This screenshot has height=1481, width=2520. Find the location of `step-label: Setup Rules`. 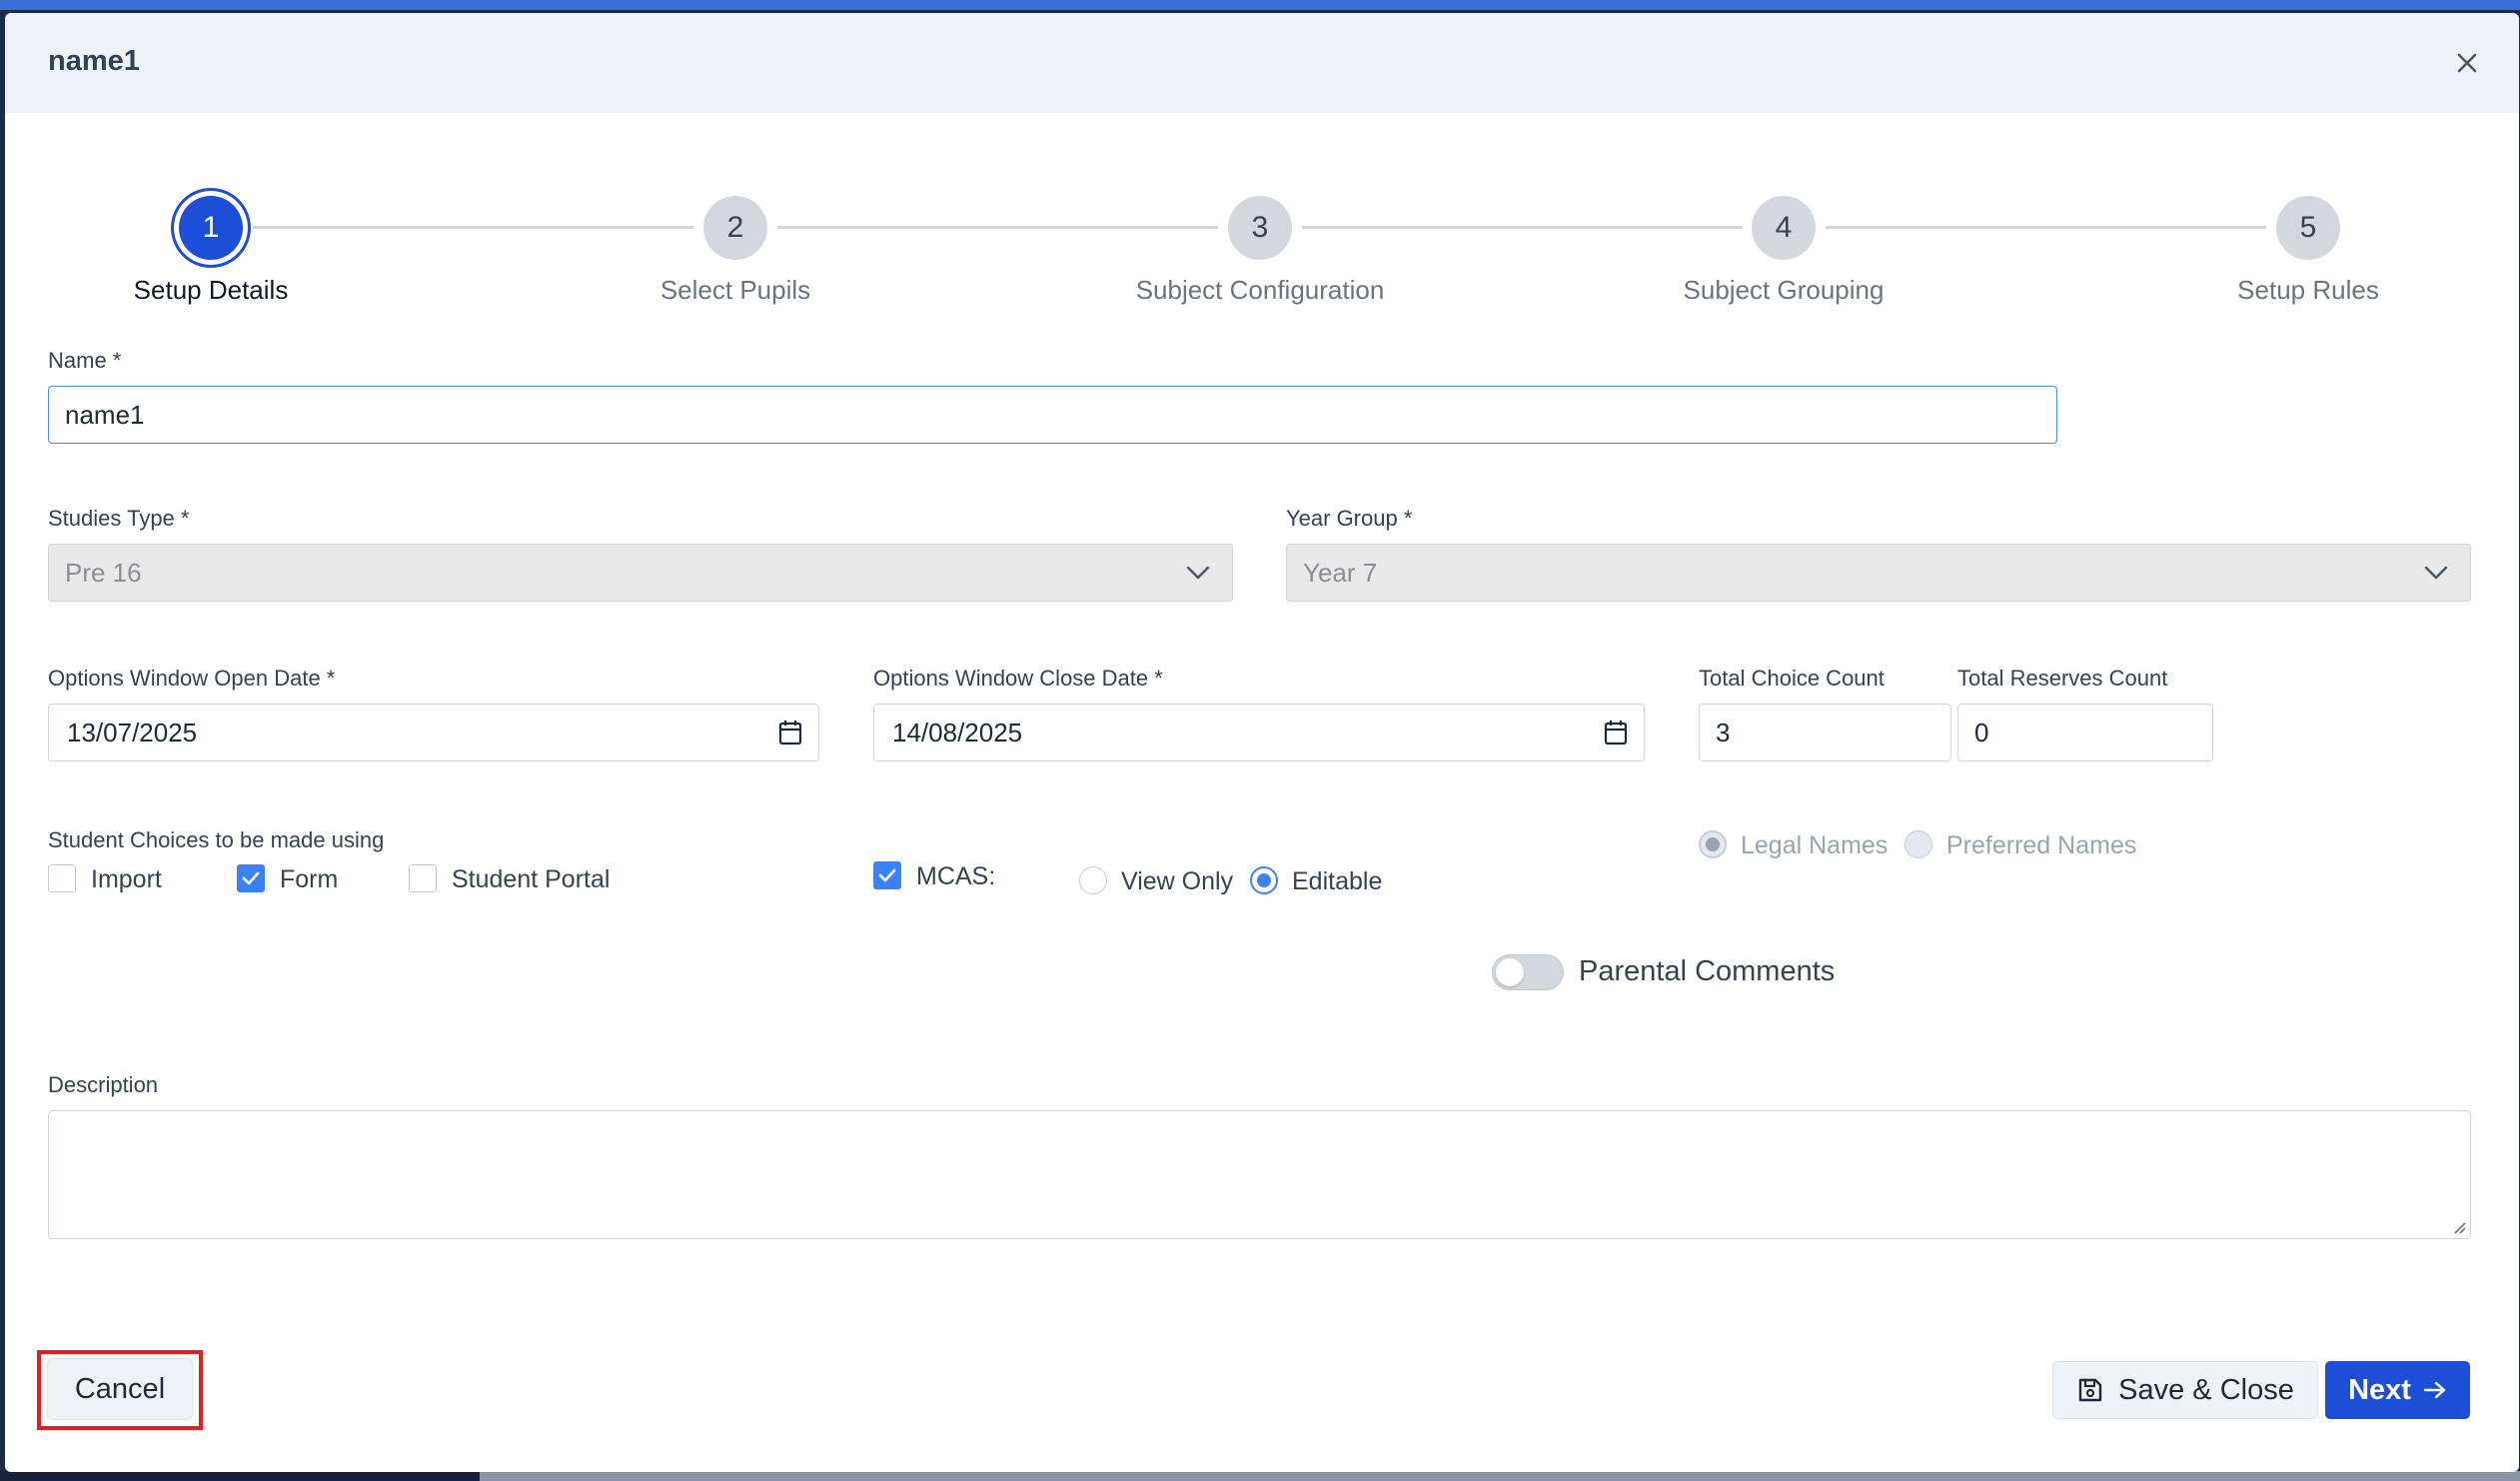

step-label: Setup Rules is located at coordinates (2308, 290).